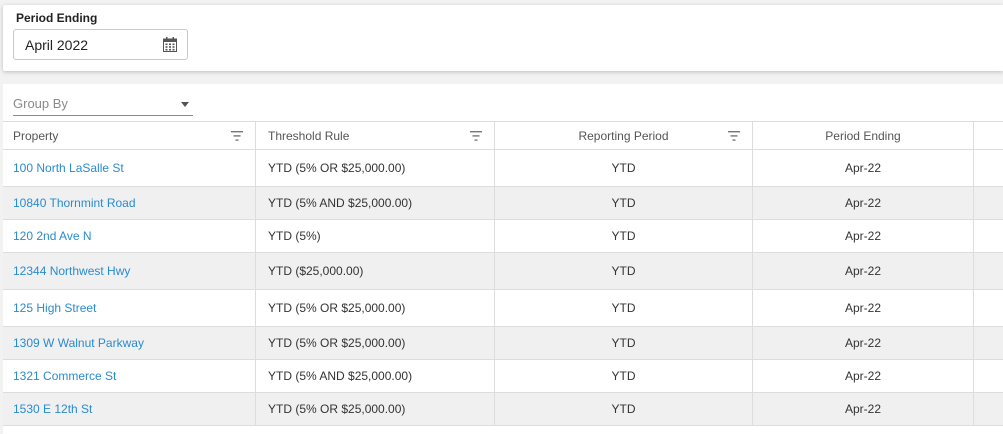  Describe the element at coordinates (129, 308) in the screenshot. I see `property-cell: 125 High Street` at that location.